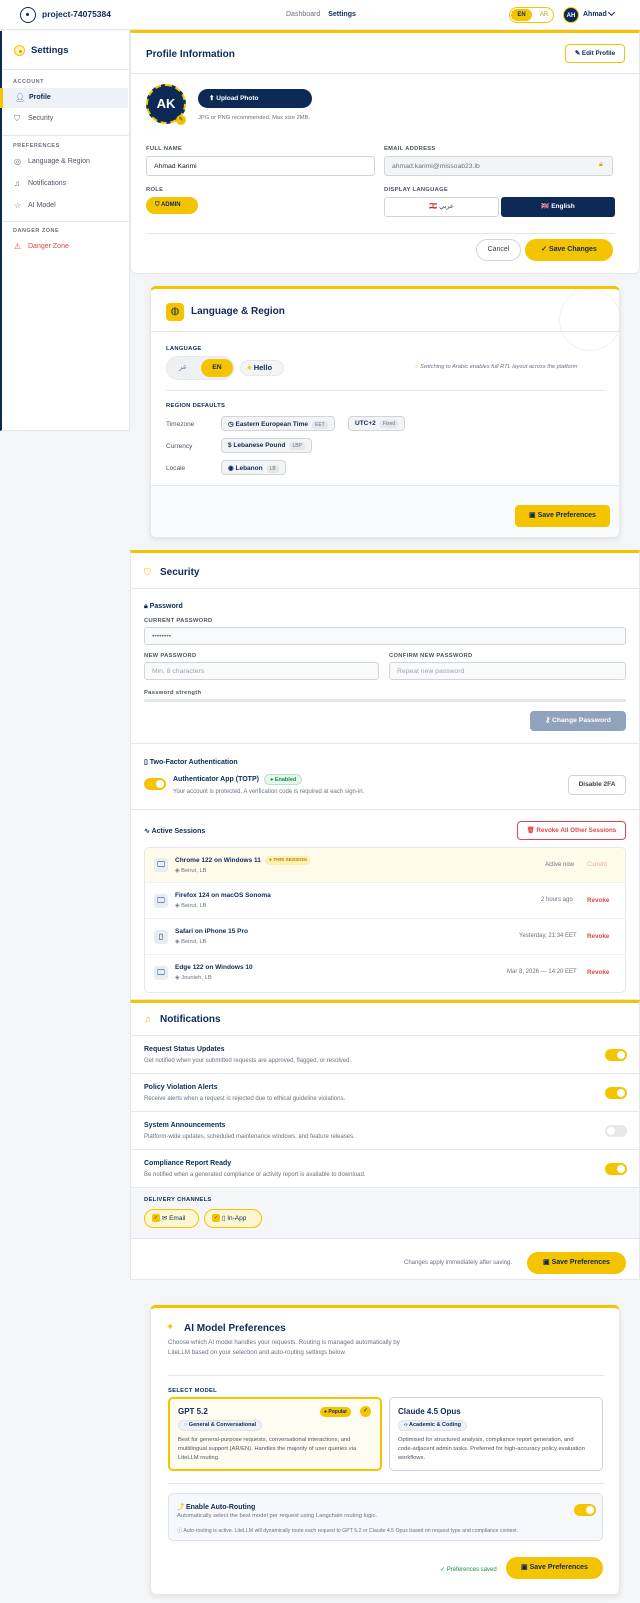  What do you see at coordinates (66, 247) in the screenshot?
I see `sidebar-item-danger-zone: ⚠ Danger Zone` at bounding box center [66, 247].